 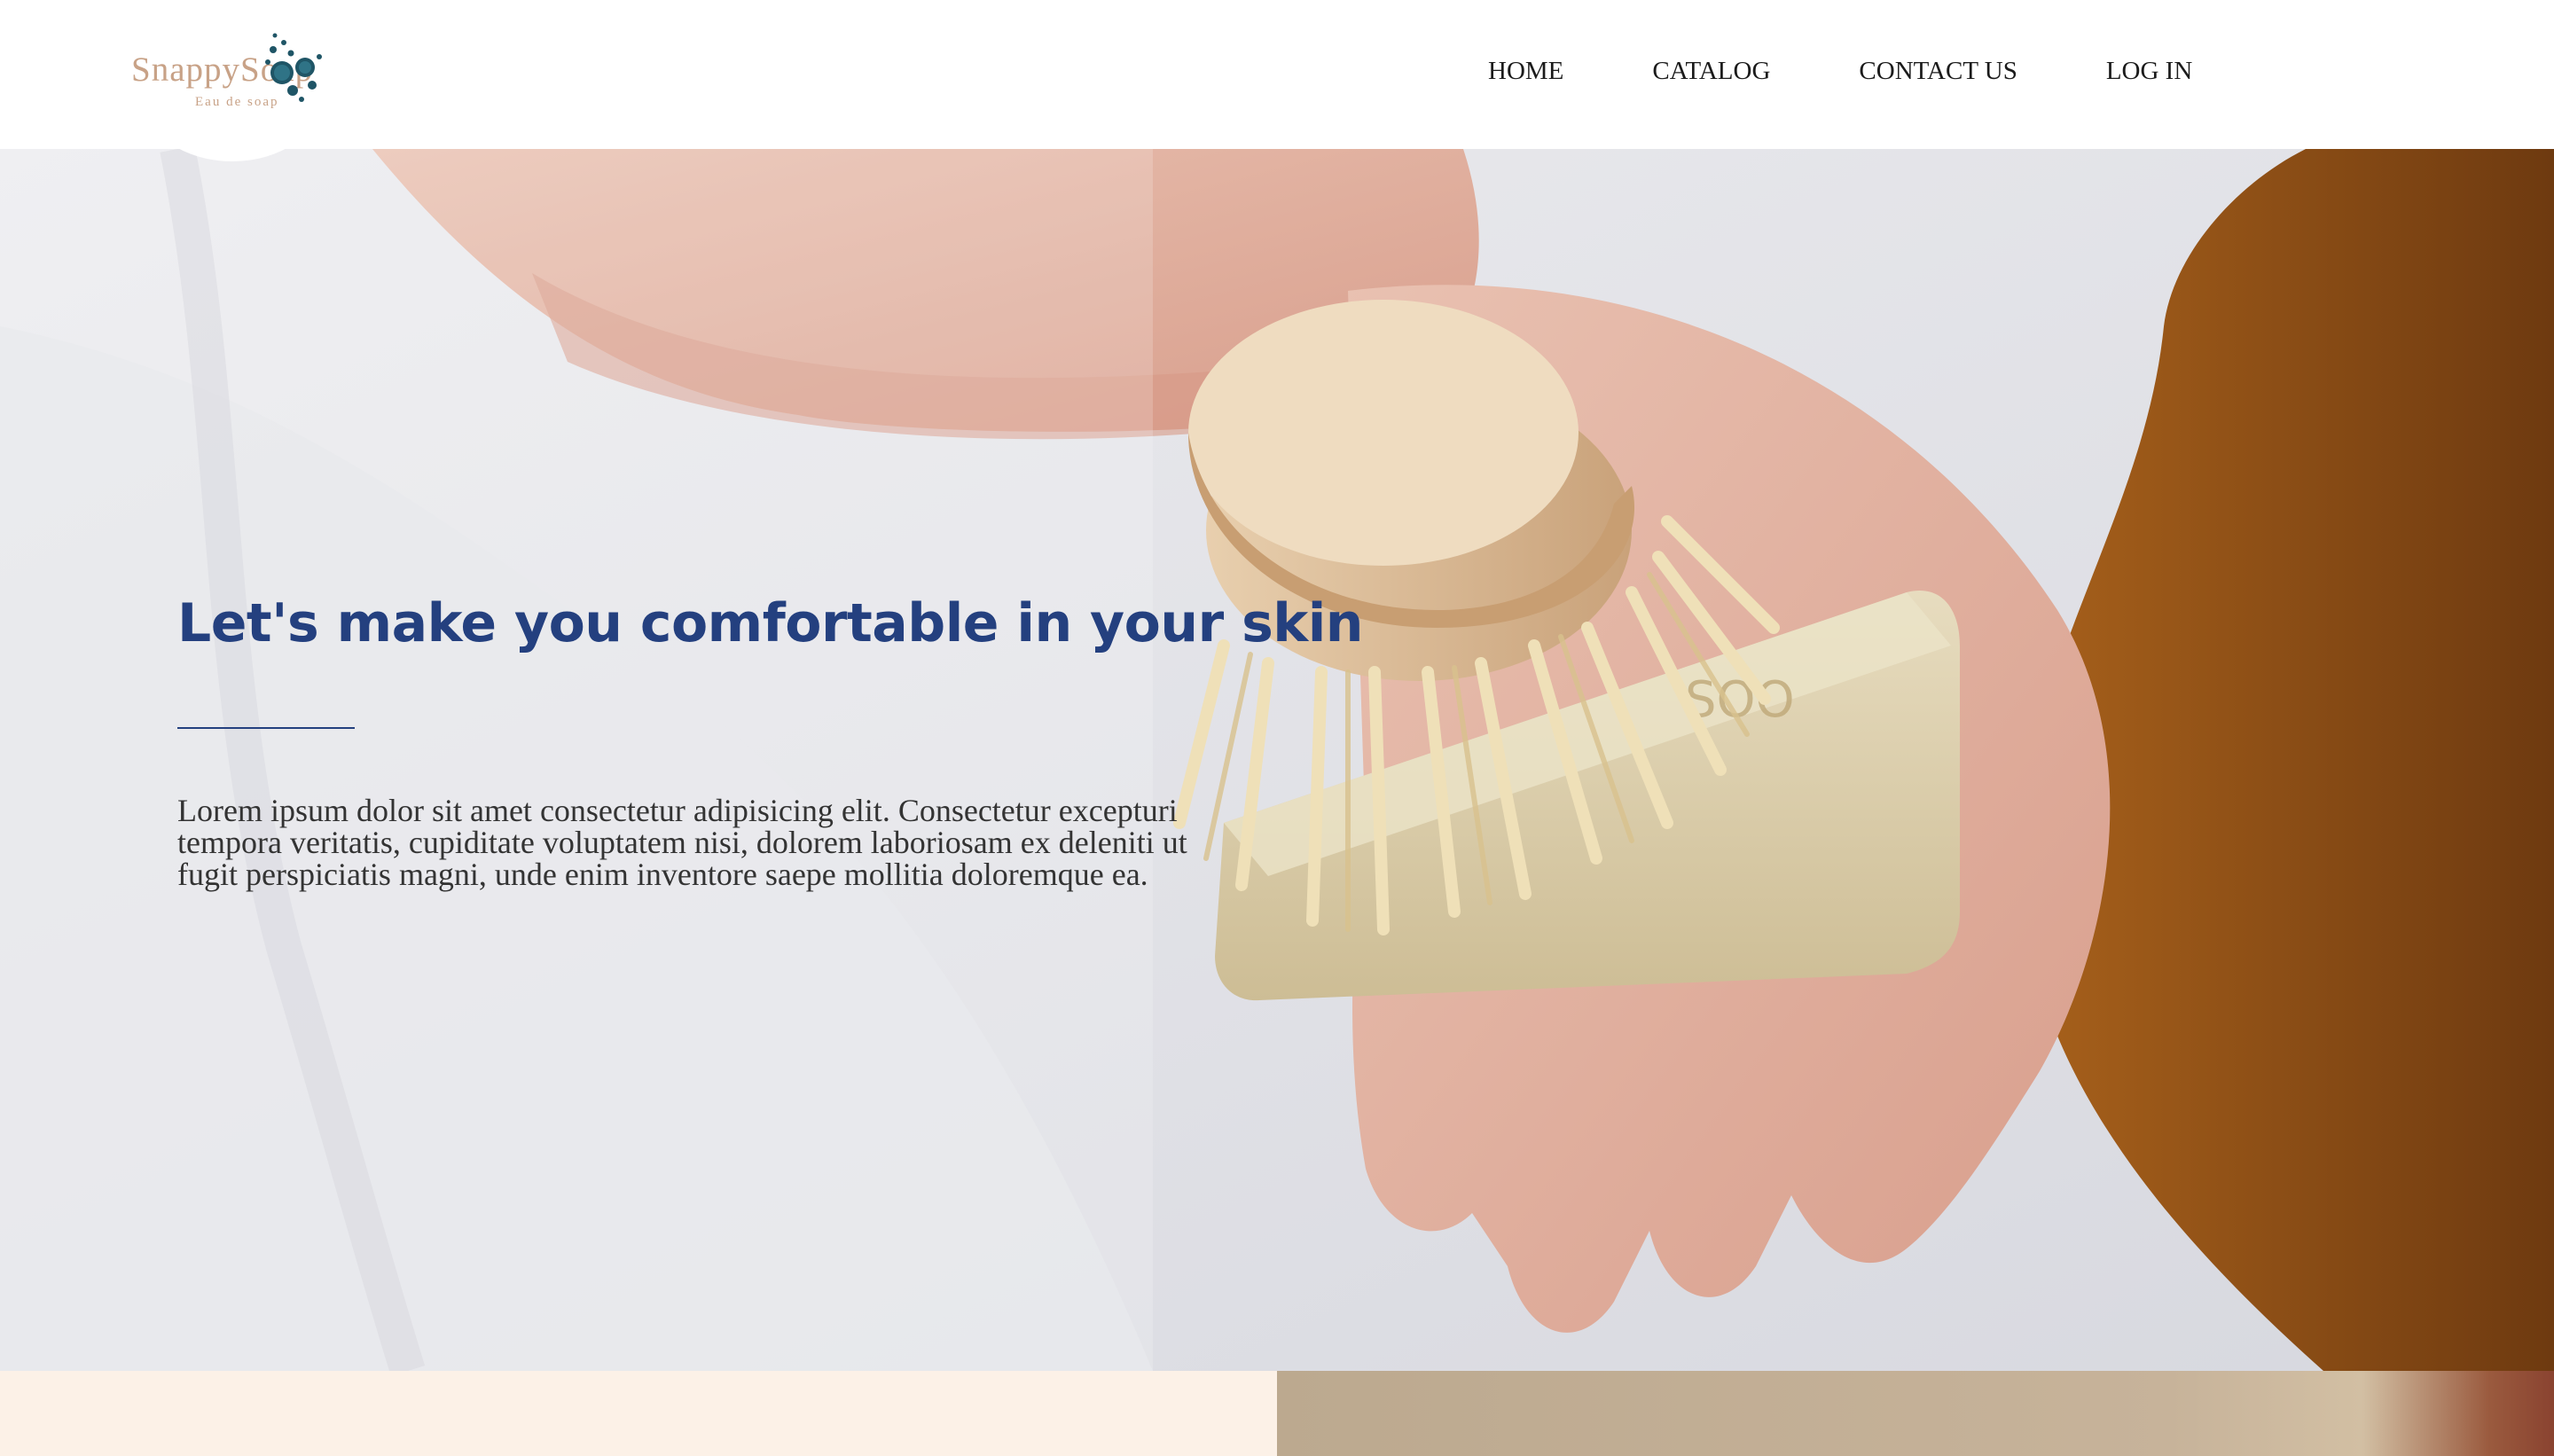 I want to click on nav-home: HOME, so click(x=1525, y=71).